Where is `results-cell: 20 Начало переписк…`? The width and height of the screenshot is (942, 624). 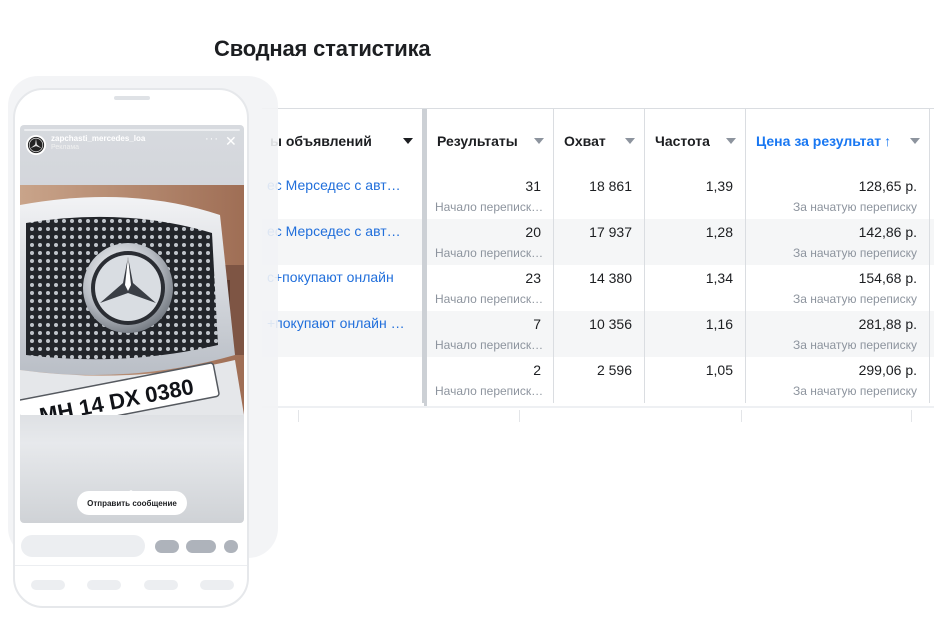 results-cell: 20 Начало переписк… is located at coordinates (490, 242).